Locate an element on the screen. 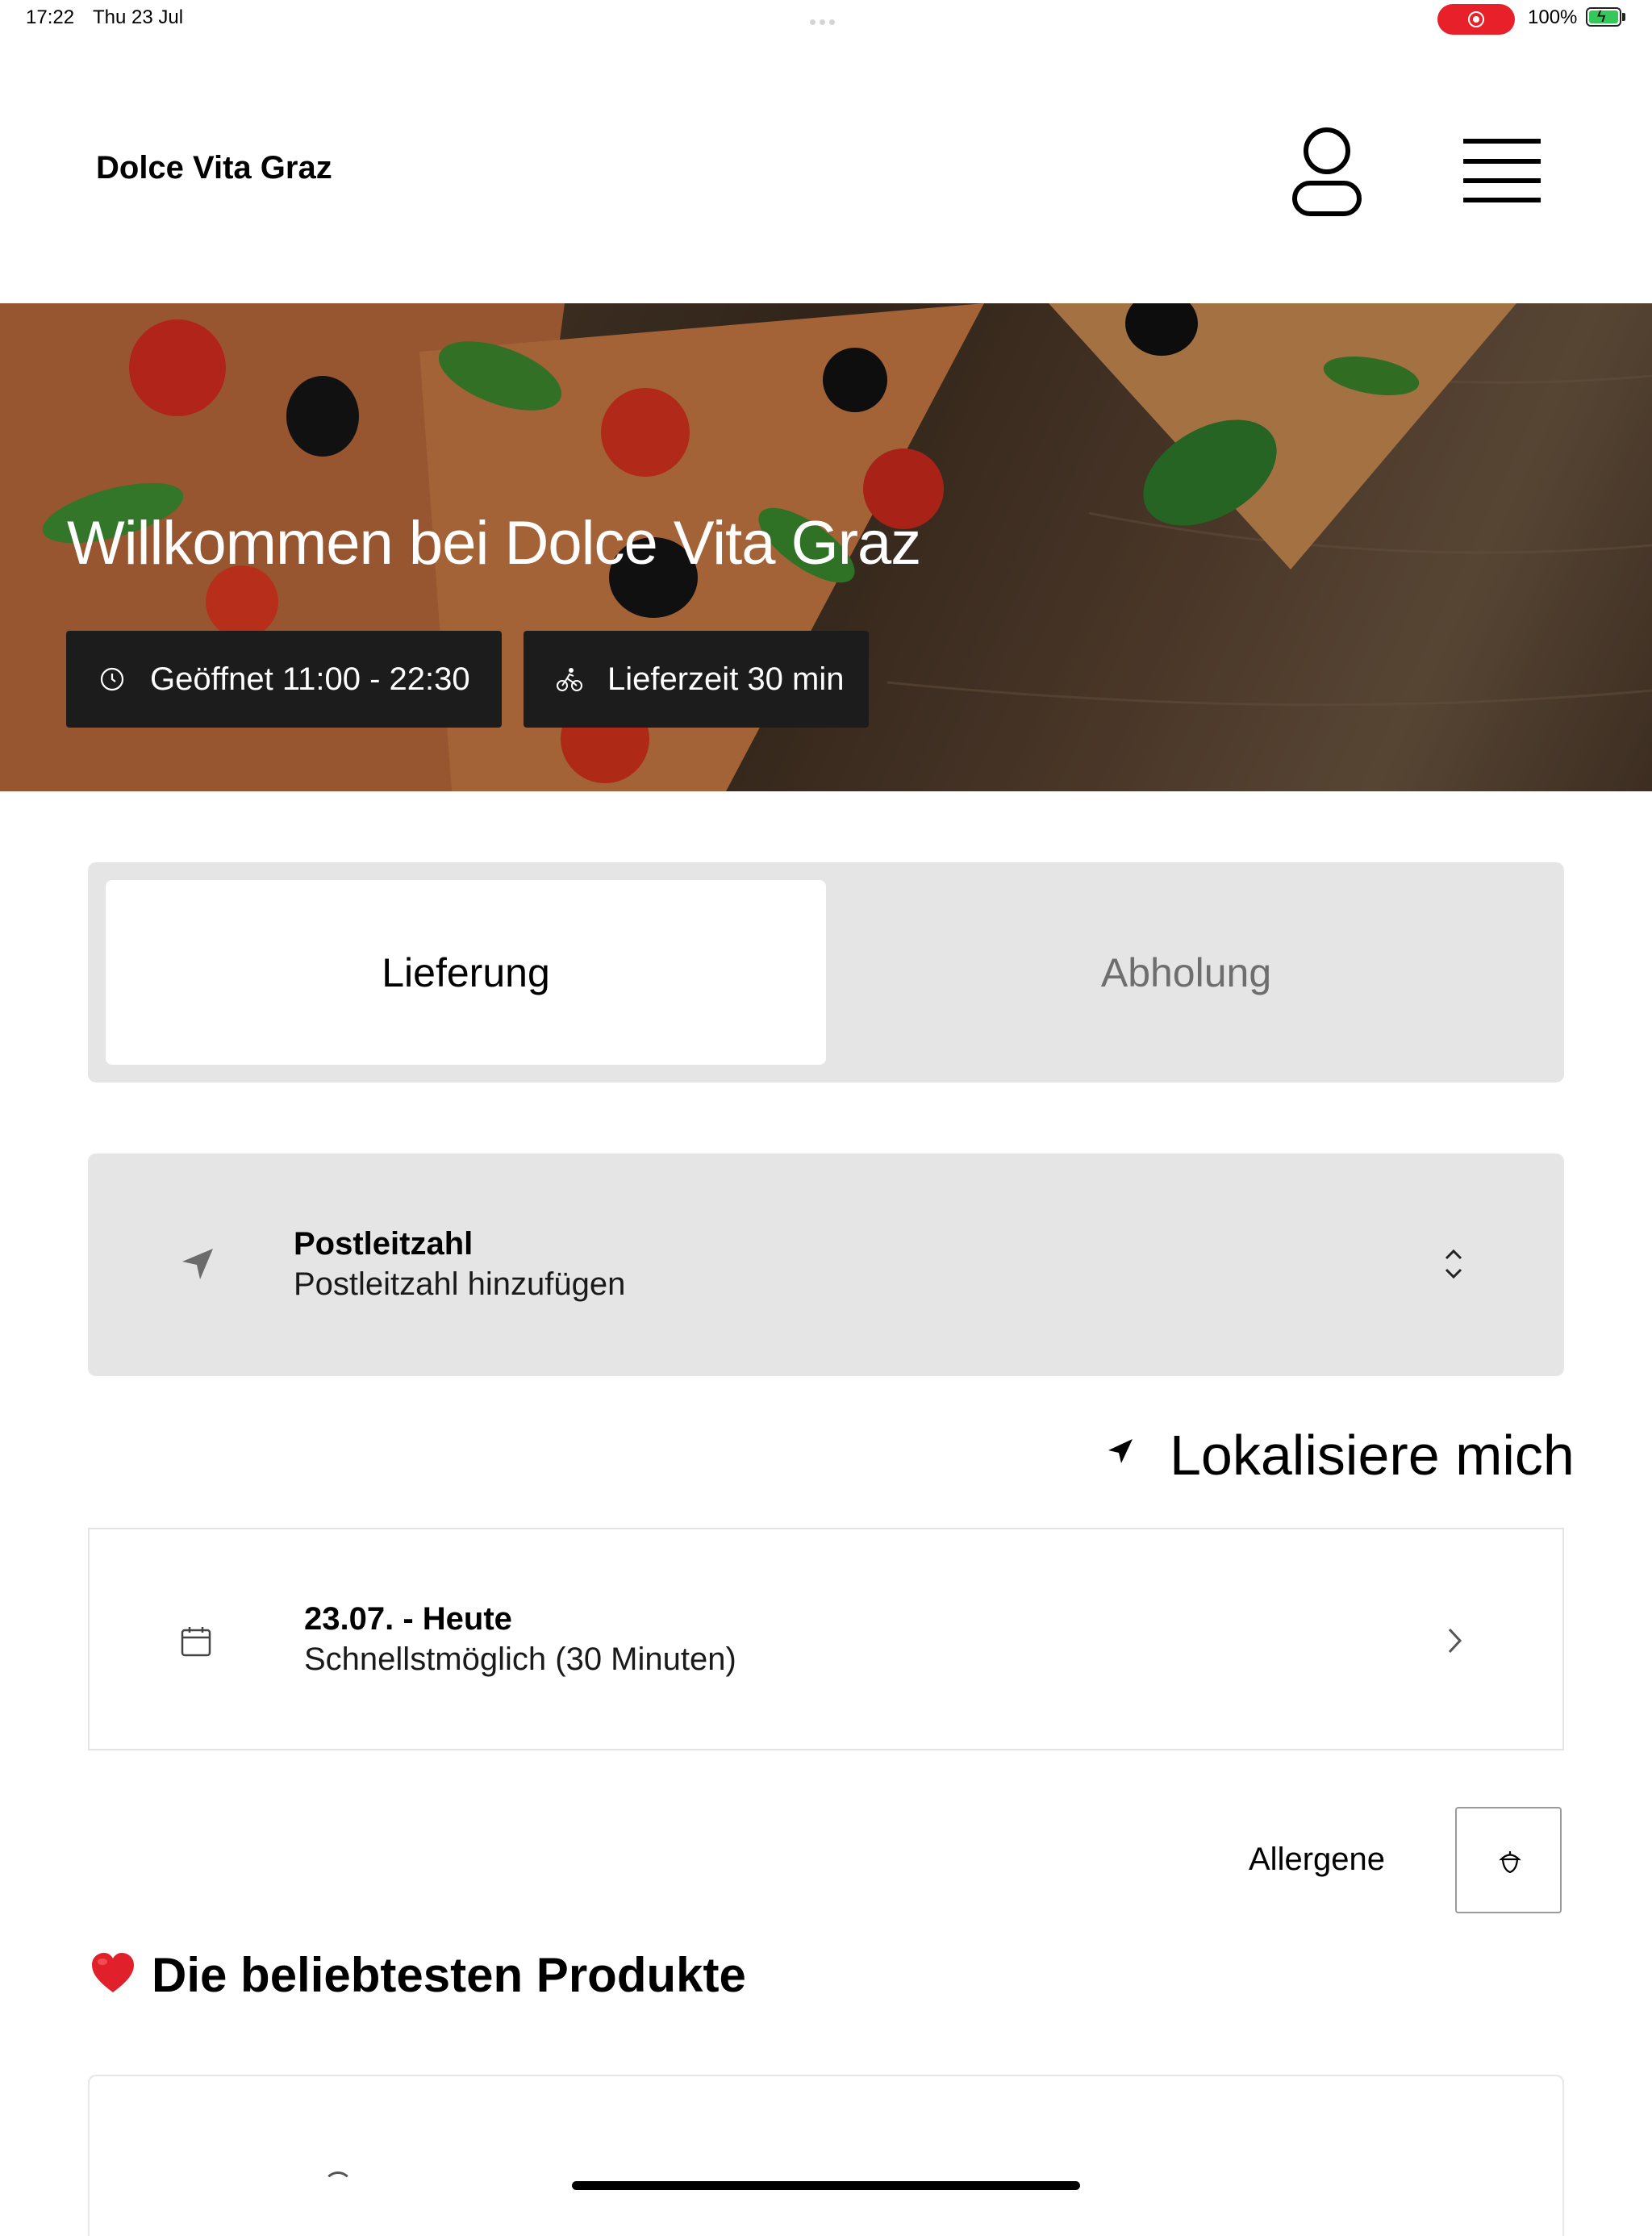  allergens-button is located at coordinates (1508, 1860).